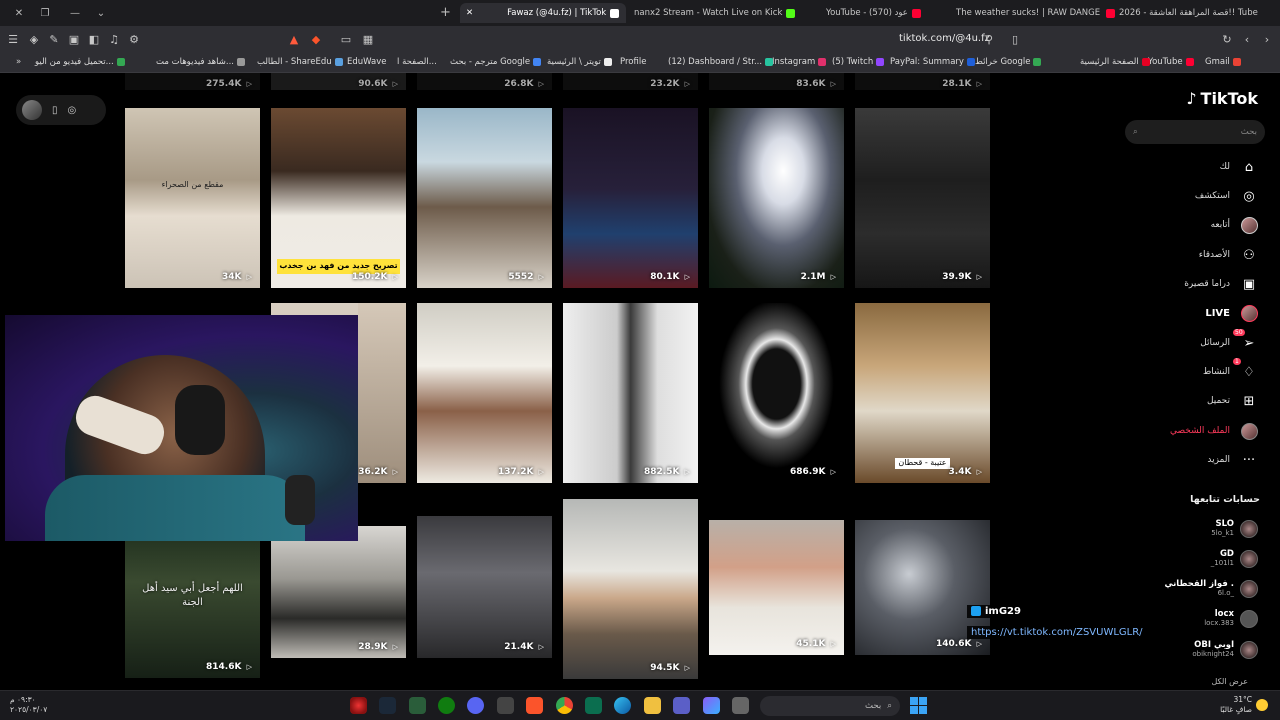  I want to click on nav-short-drama: ▣ دراما قصيرة, so click(1221, 284).